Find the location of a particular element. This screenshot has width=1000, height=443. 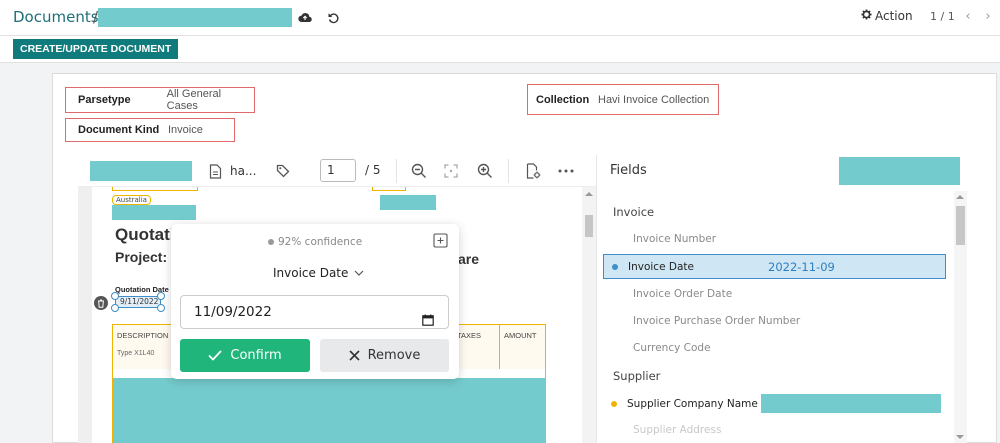

zoom-out-icon is located at coordinates (419, 171).